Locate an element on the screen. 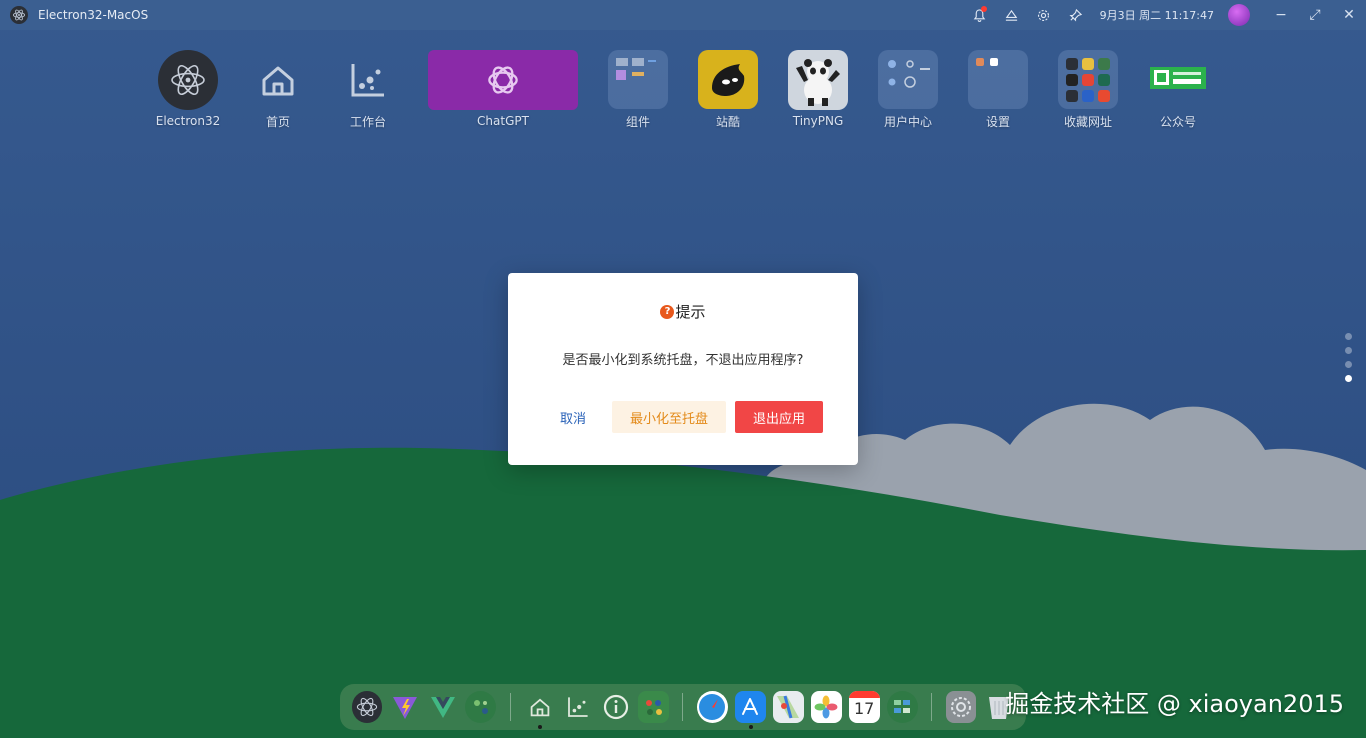 Image resolution: width=1366 pixels, height=738 pixels. notification-bell-icon is located at coordinates (980, 15).